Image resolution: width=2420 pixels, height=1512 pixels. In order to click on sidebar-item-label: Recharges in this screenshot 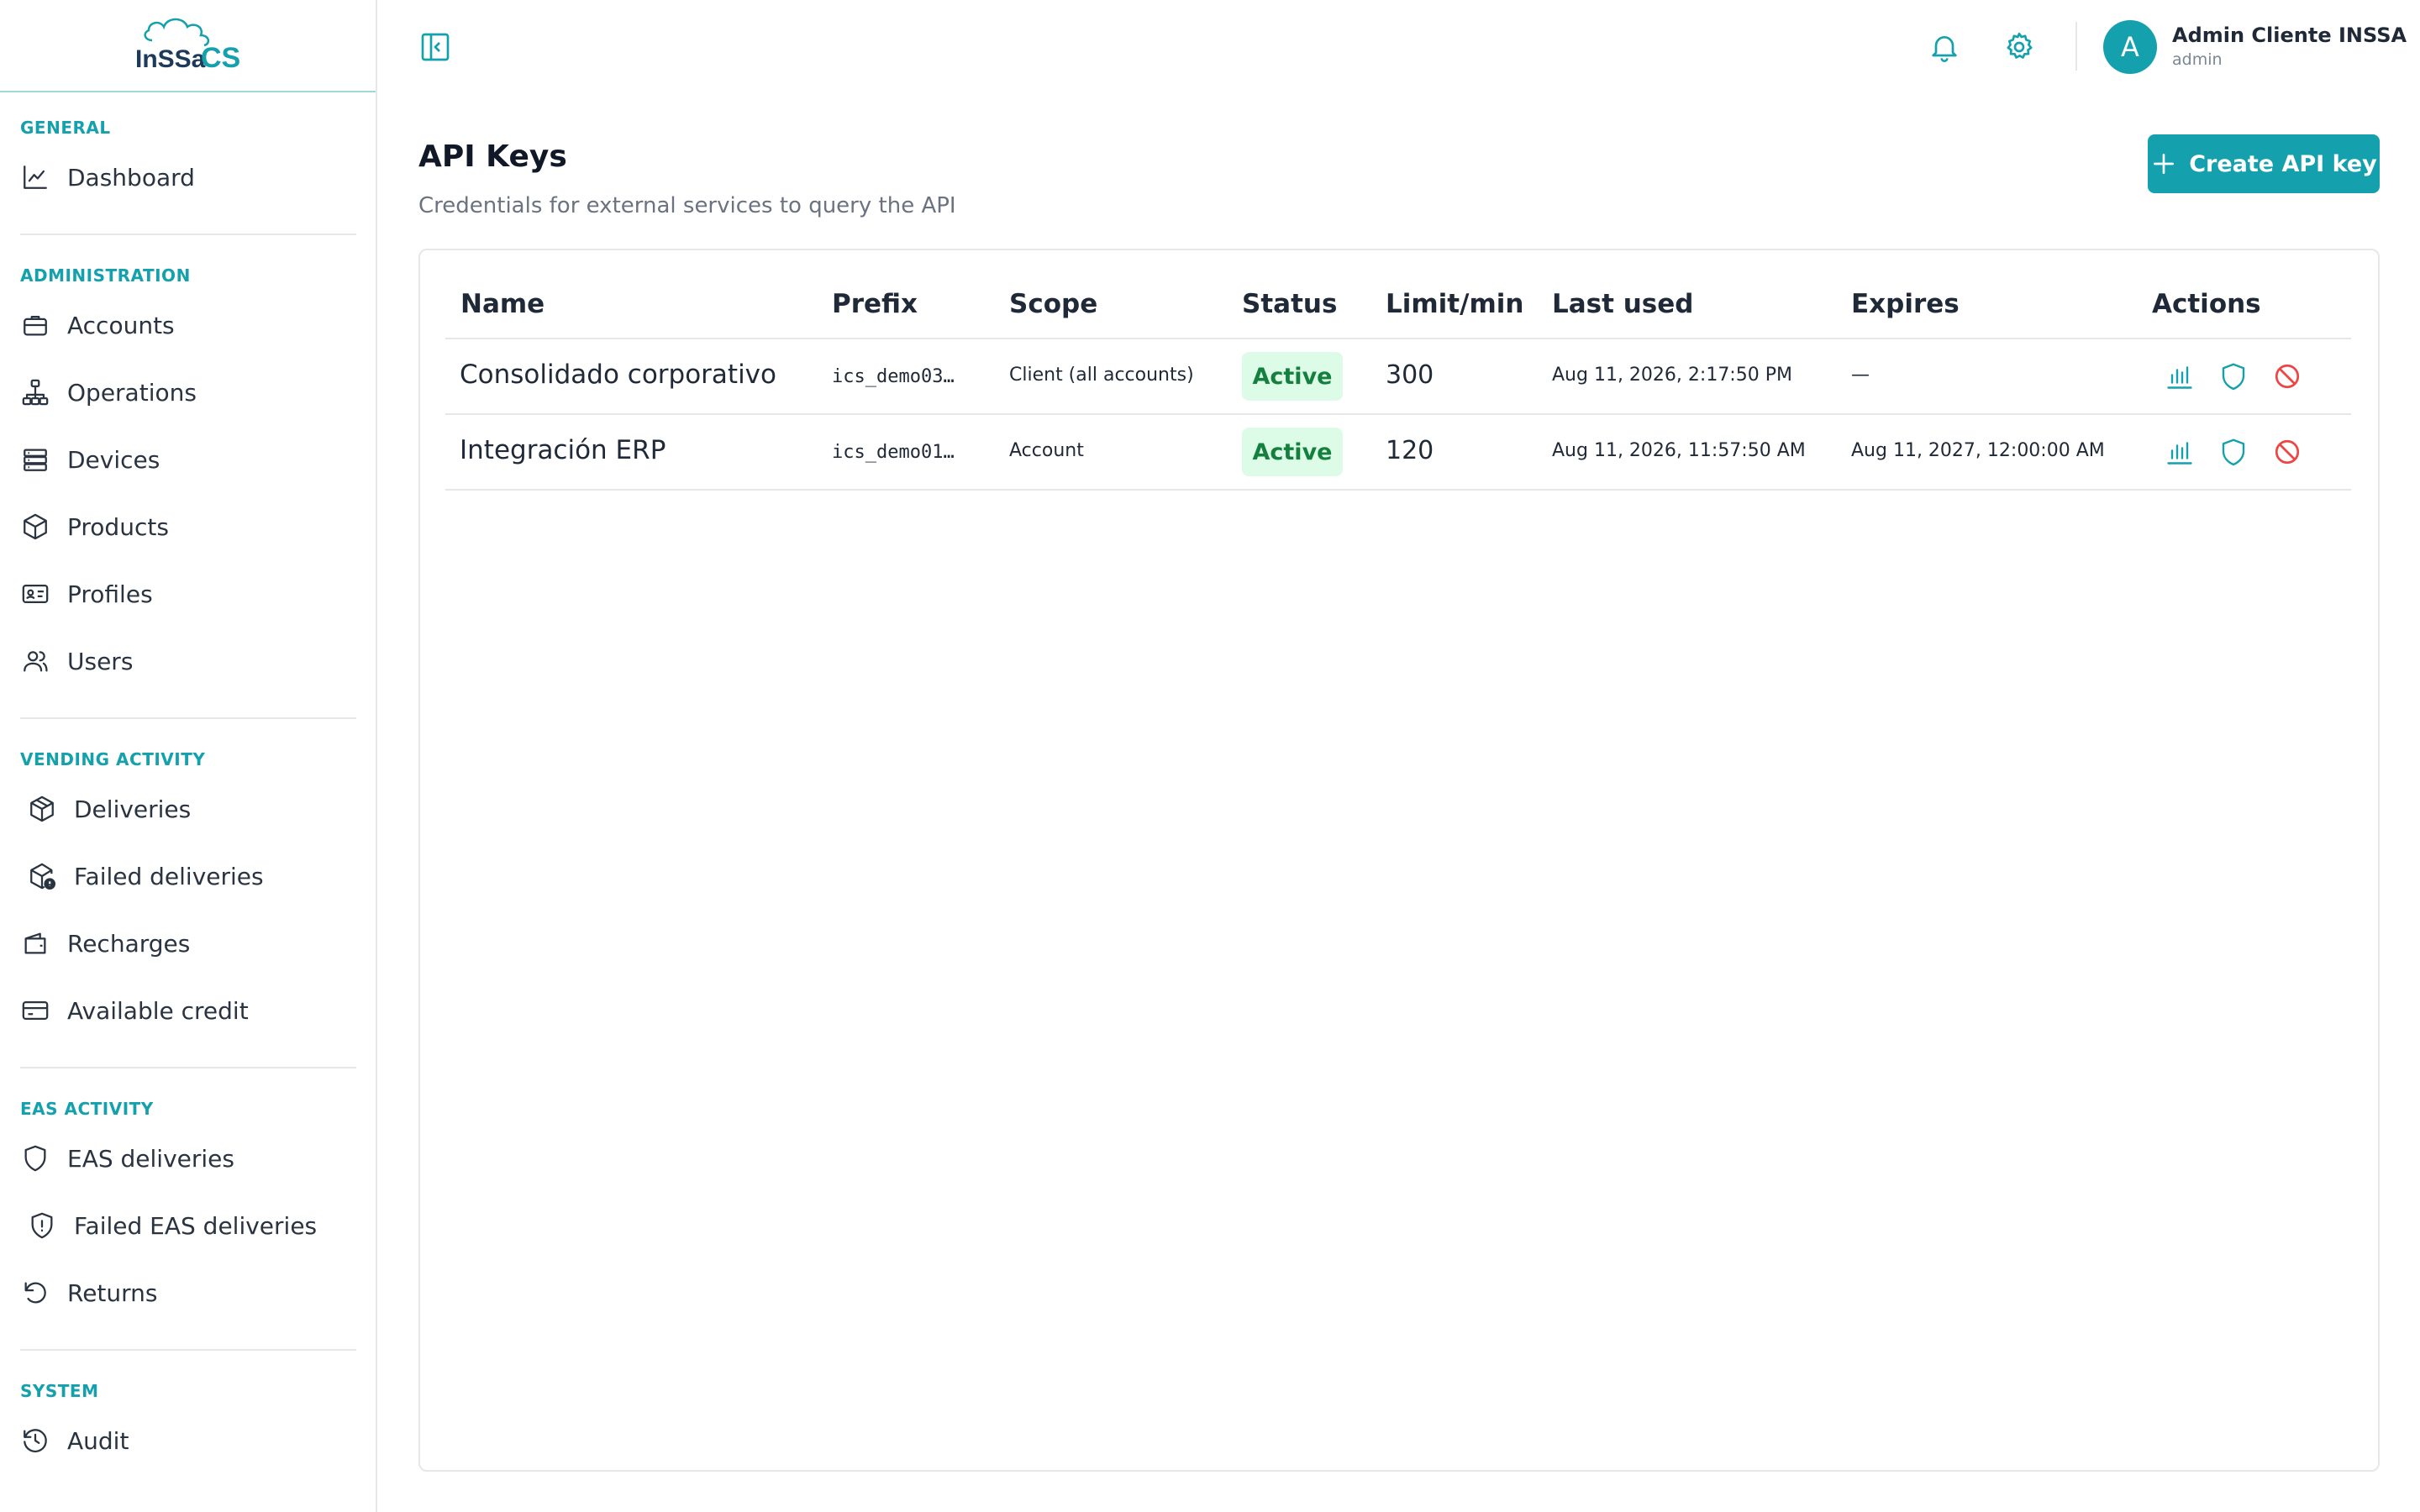, I will do `click(129, 943)`.